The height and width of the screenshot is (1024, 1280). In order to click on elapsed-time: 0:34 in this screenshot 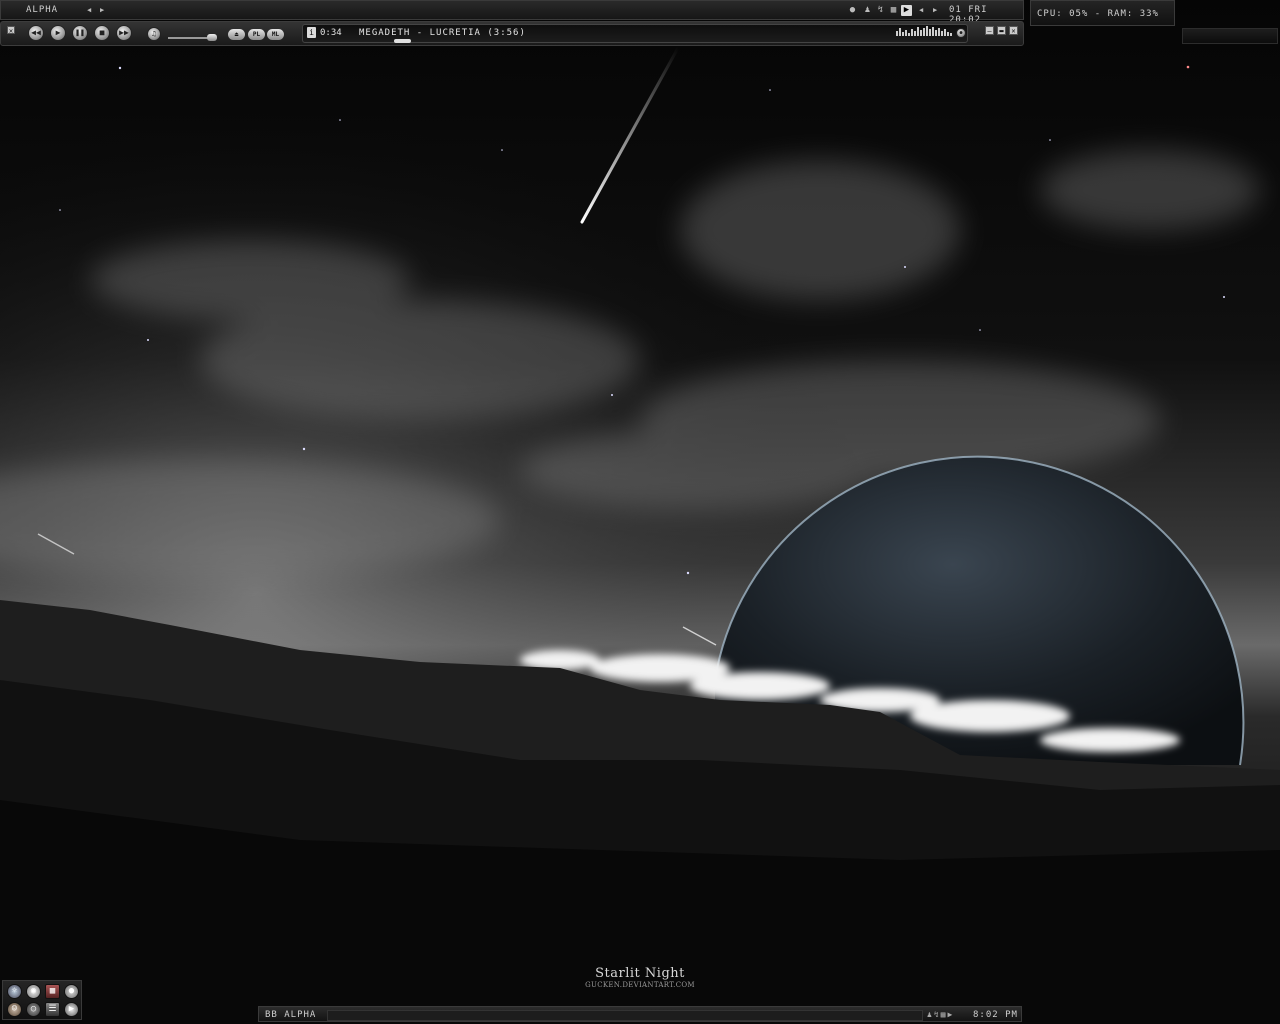, I will do `click(331, 33)`.